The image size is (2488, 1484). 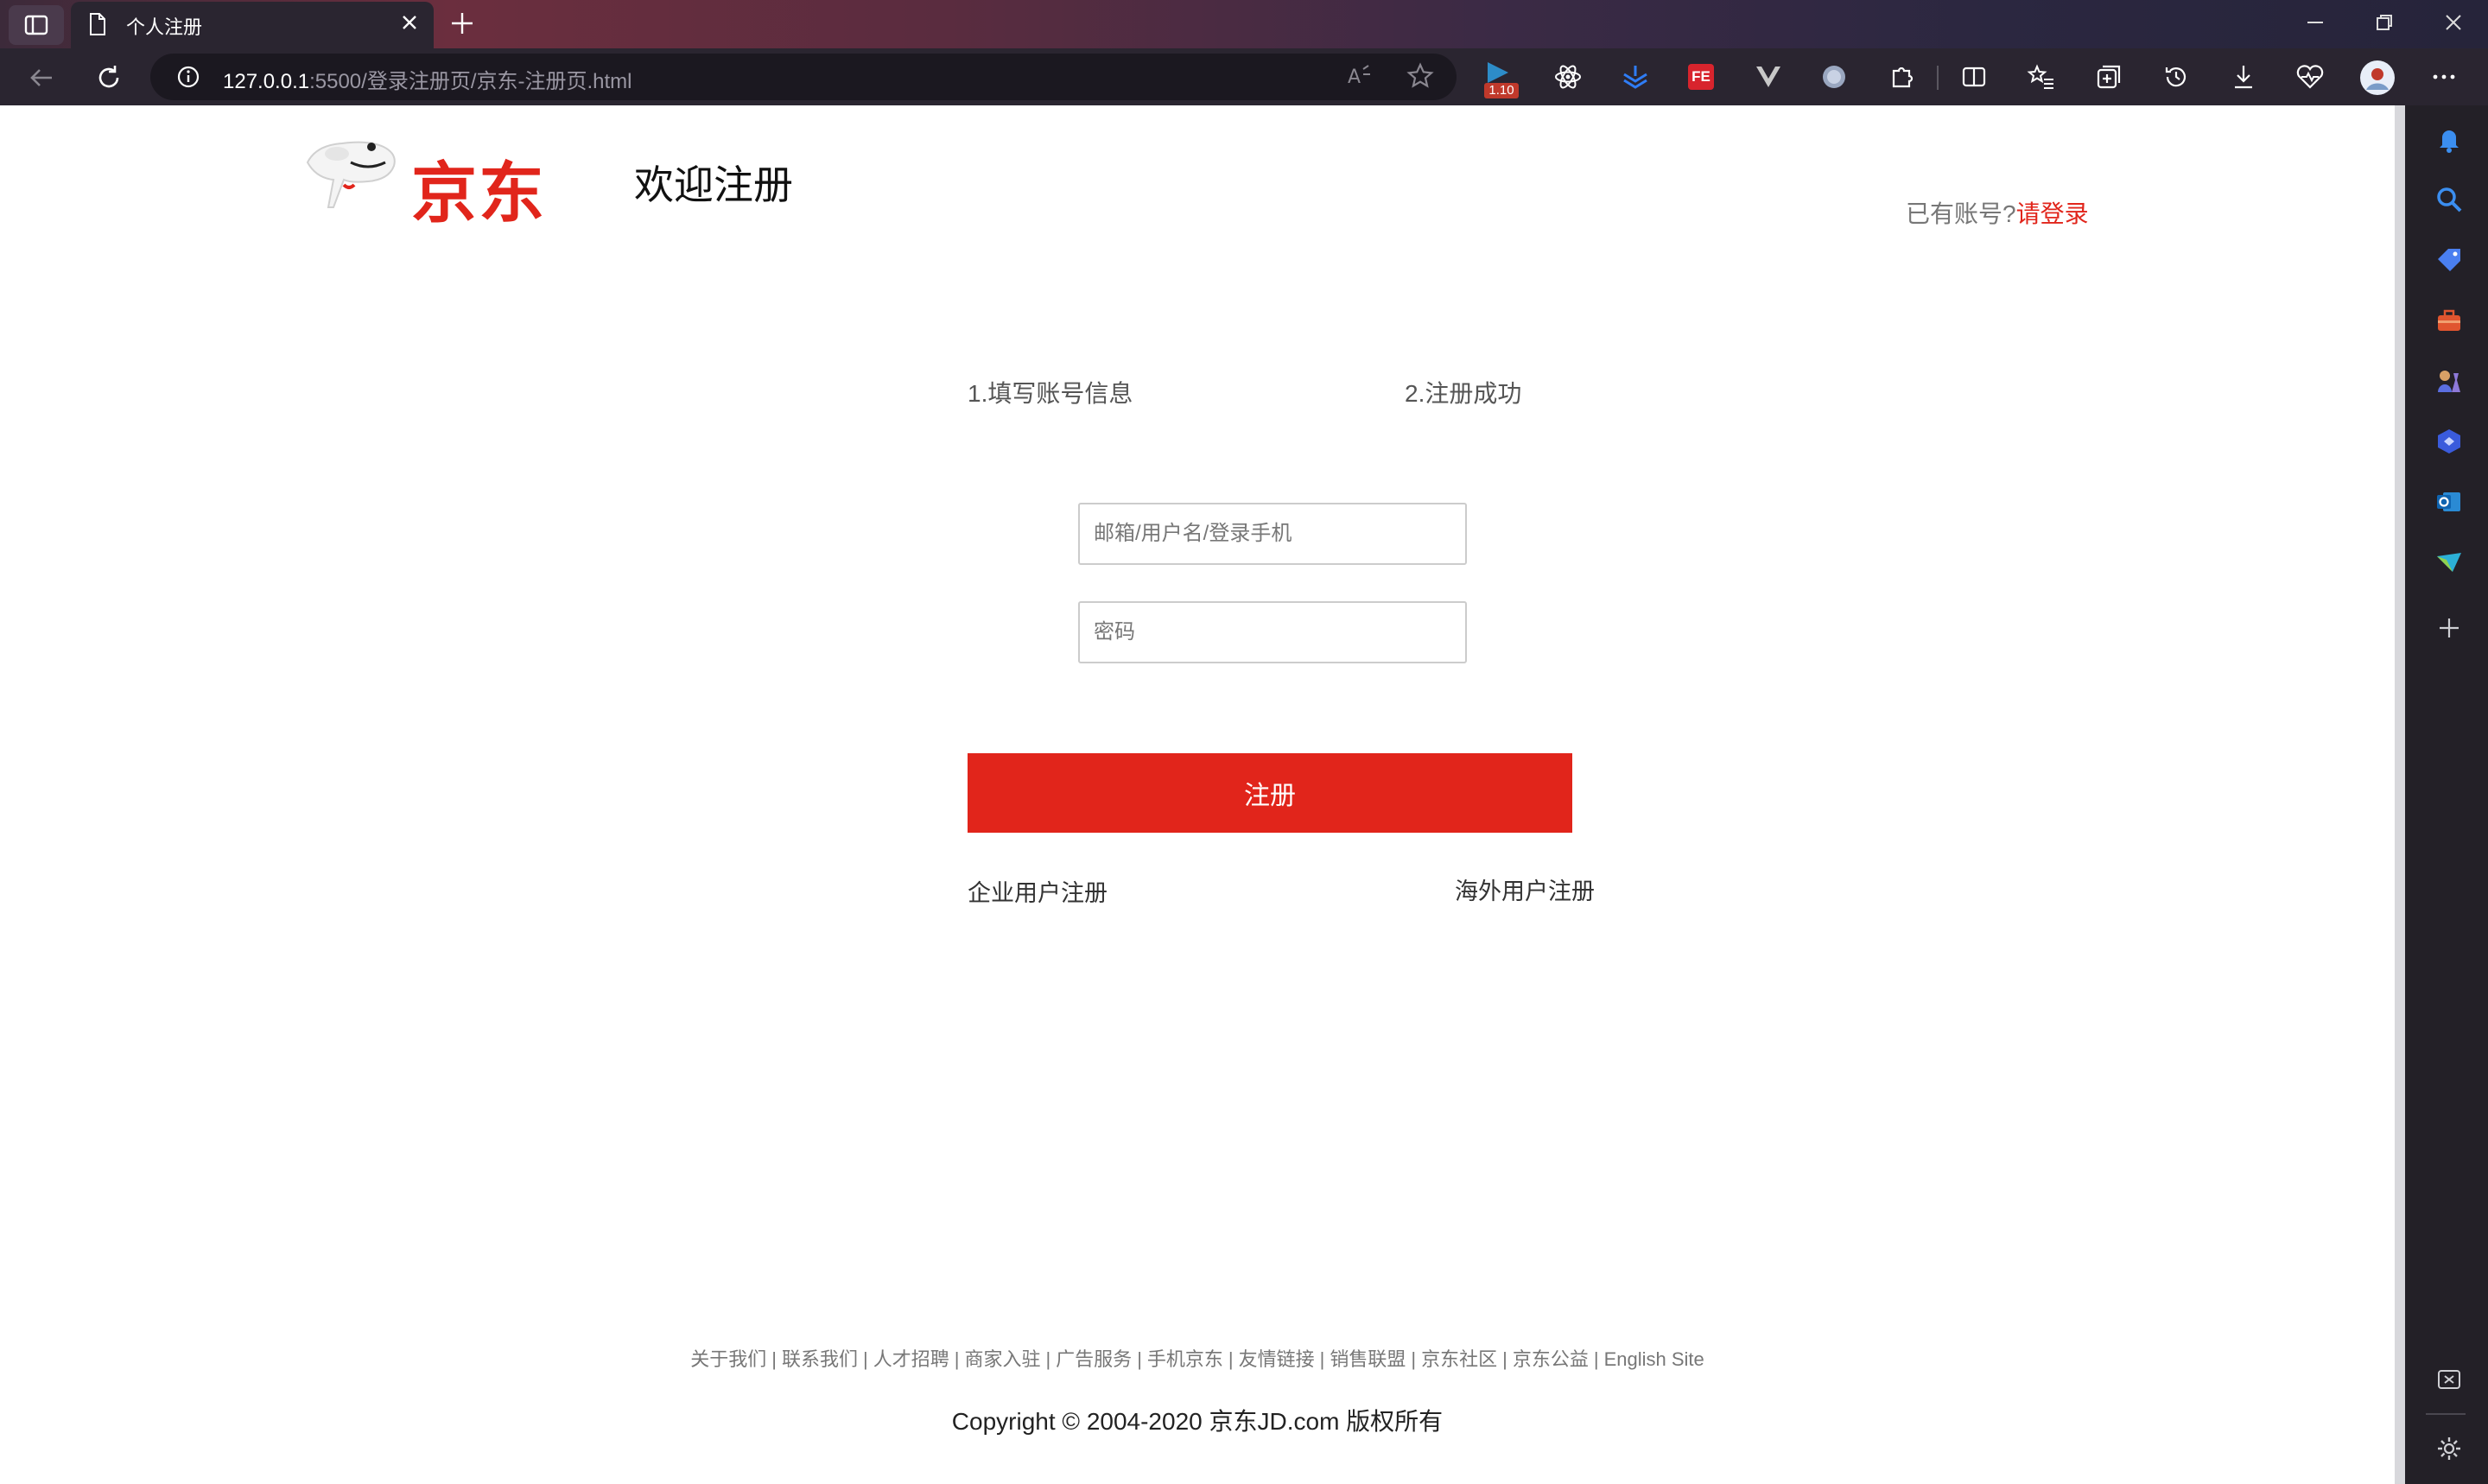 What do you see at coordinates (2449, 139) in the screenshot?
I see `notification-bell-icon` at bounding box center [2449, 139].